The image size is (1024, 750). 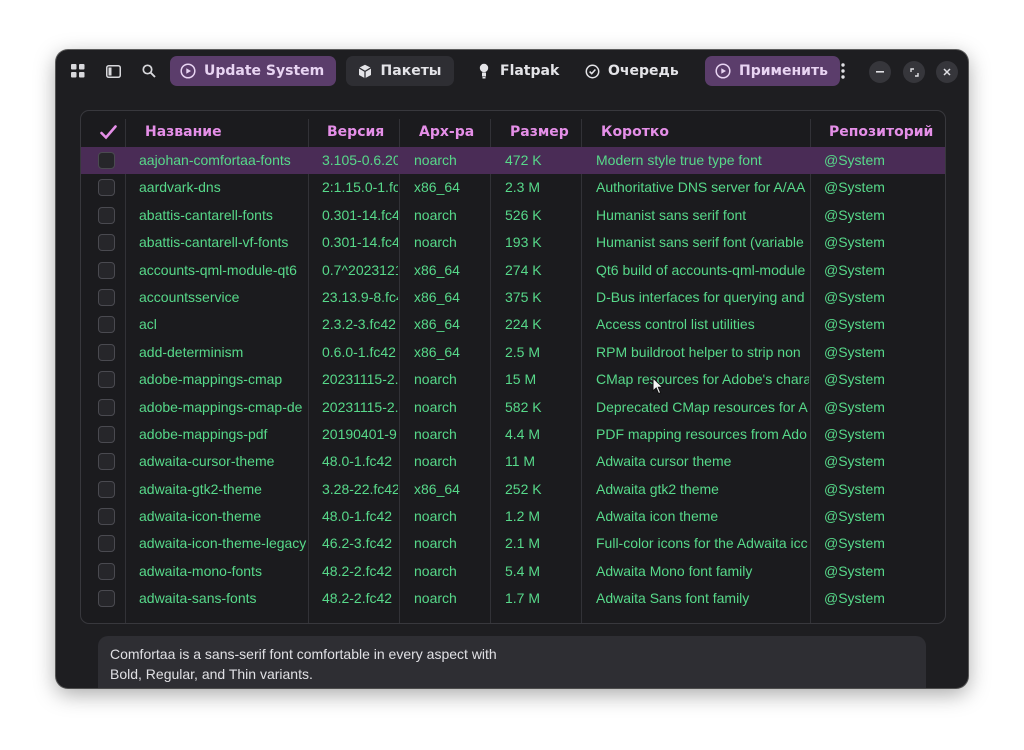 What do you see at coordinates (357, 543) in the screenshot?
I see `cell-version: 46.2-3.fc42` at bounding box center [357, 543].